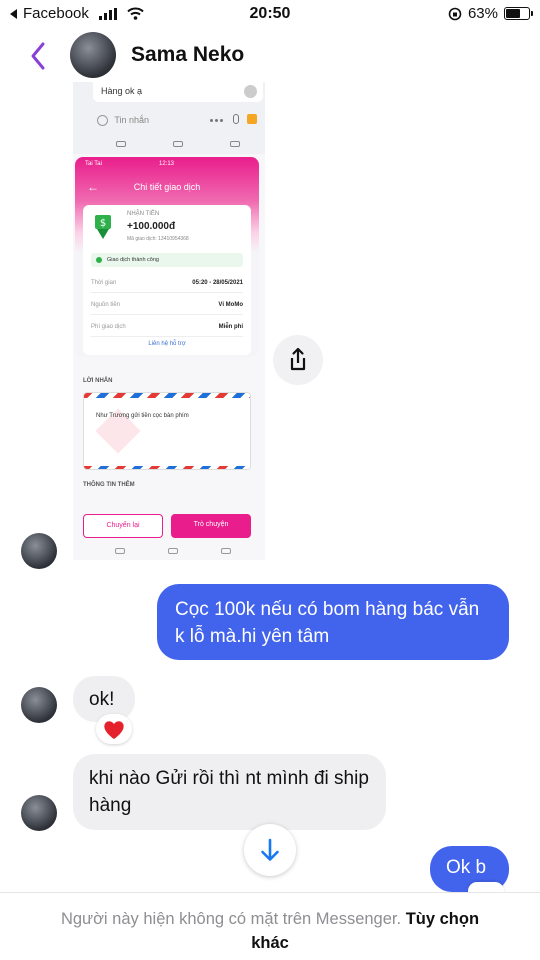  Describe the element at coordinates (104, 283) in the screenshot. I see `row-label: Thời gian` at that location.